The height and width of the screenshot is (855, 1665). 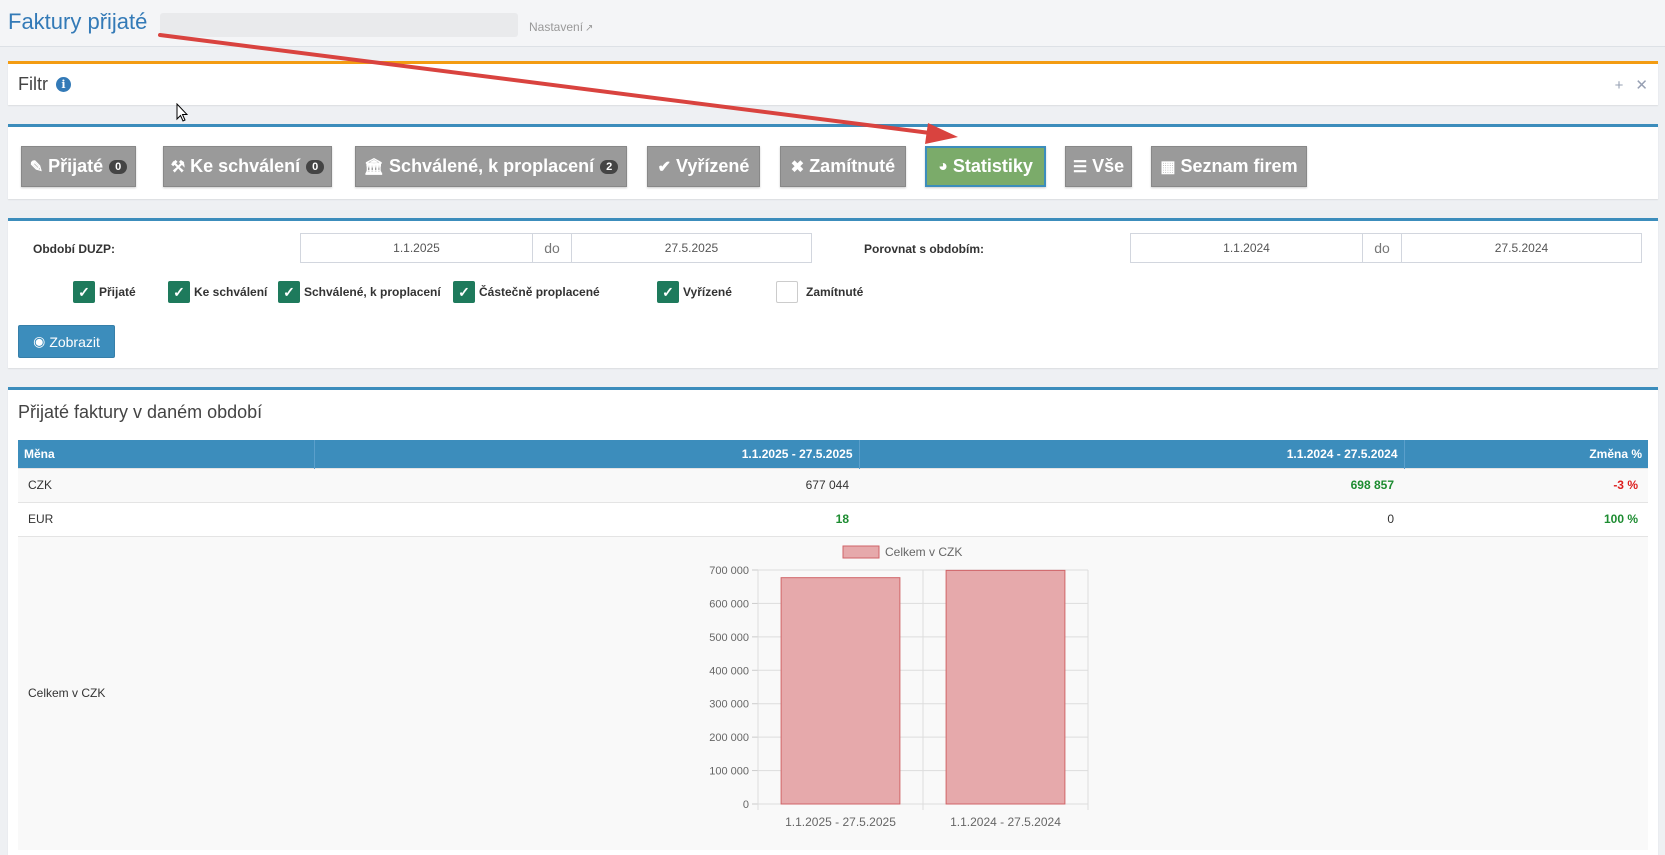 What do you see at coordinates (586, 484) in the screenshot?
I see `current-value-cell: 677 044` at bounding box center [586, 484].